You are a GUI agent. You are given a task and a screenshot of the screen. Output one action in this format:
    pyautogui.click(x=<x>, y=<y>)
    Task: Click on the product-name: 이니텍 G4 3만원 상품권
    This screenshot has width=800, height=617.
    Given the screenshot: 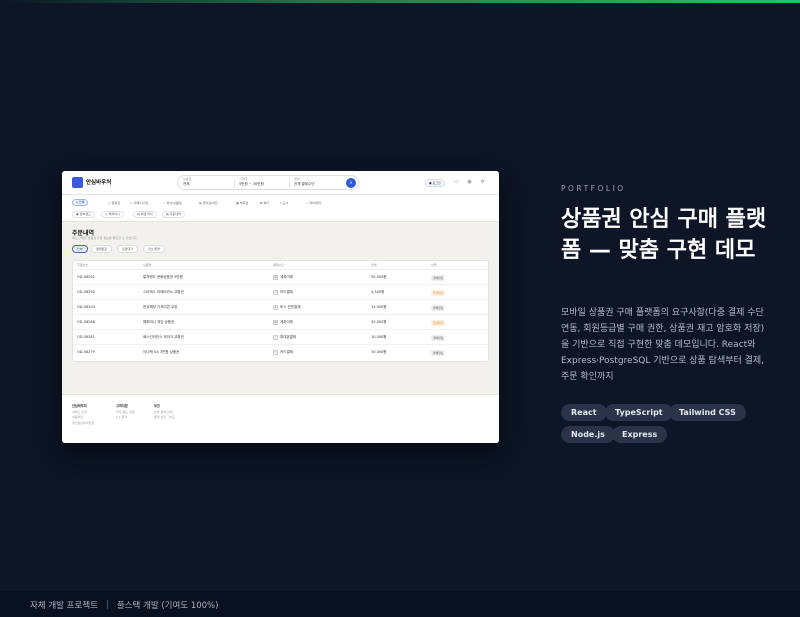 What is the action you would take?
    pyautogui.click(x=161, y=352)
    